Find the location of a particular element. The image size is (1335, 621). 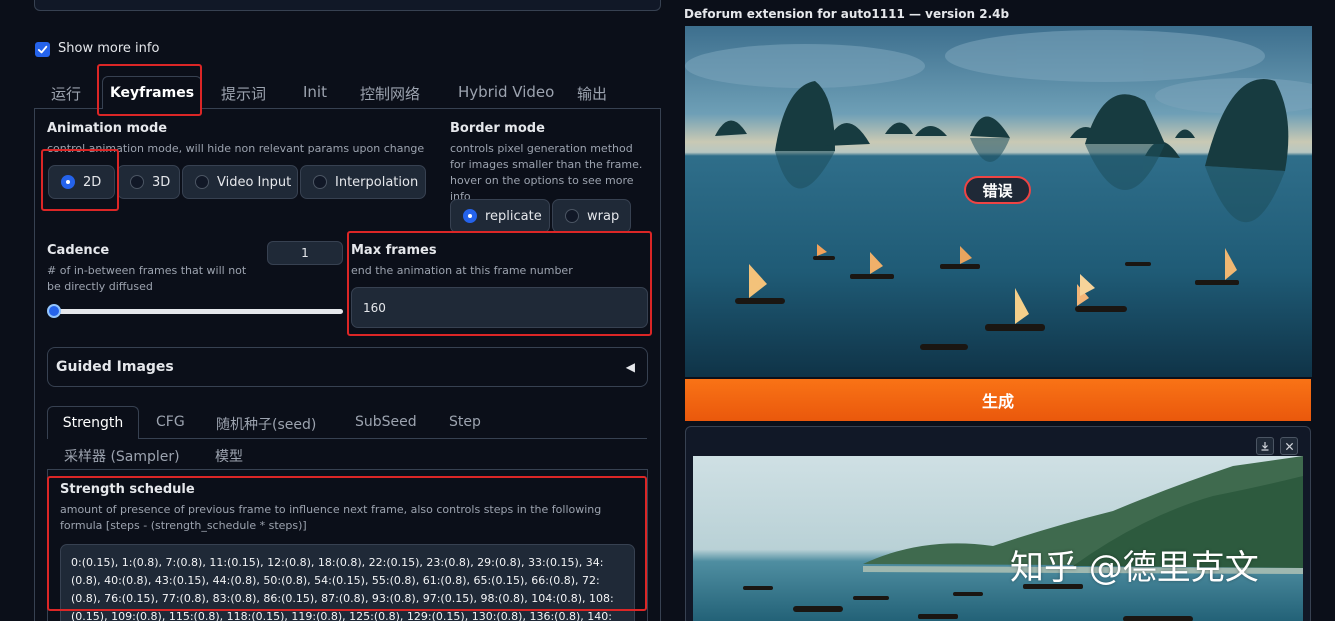

border-mode-wrap-label: wrap is located at coordinates (603, 216).